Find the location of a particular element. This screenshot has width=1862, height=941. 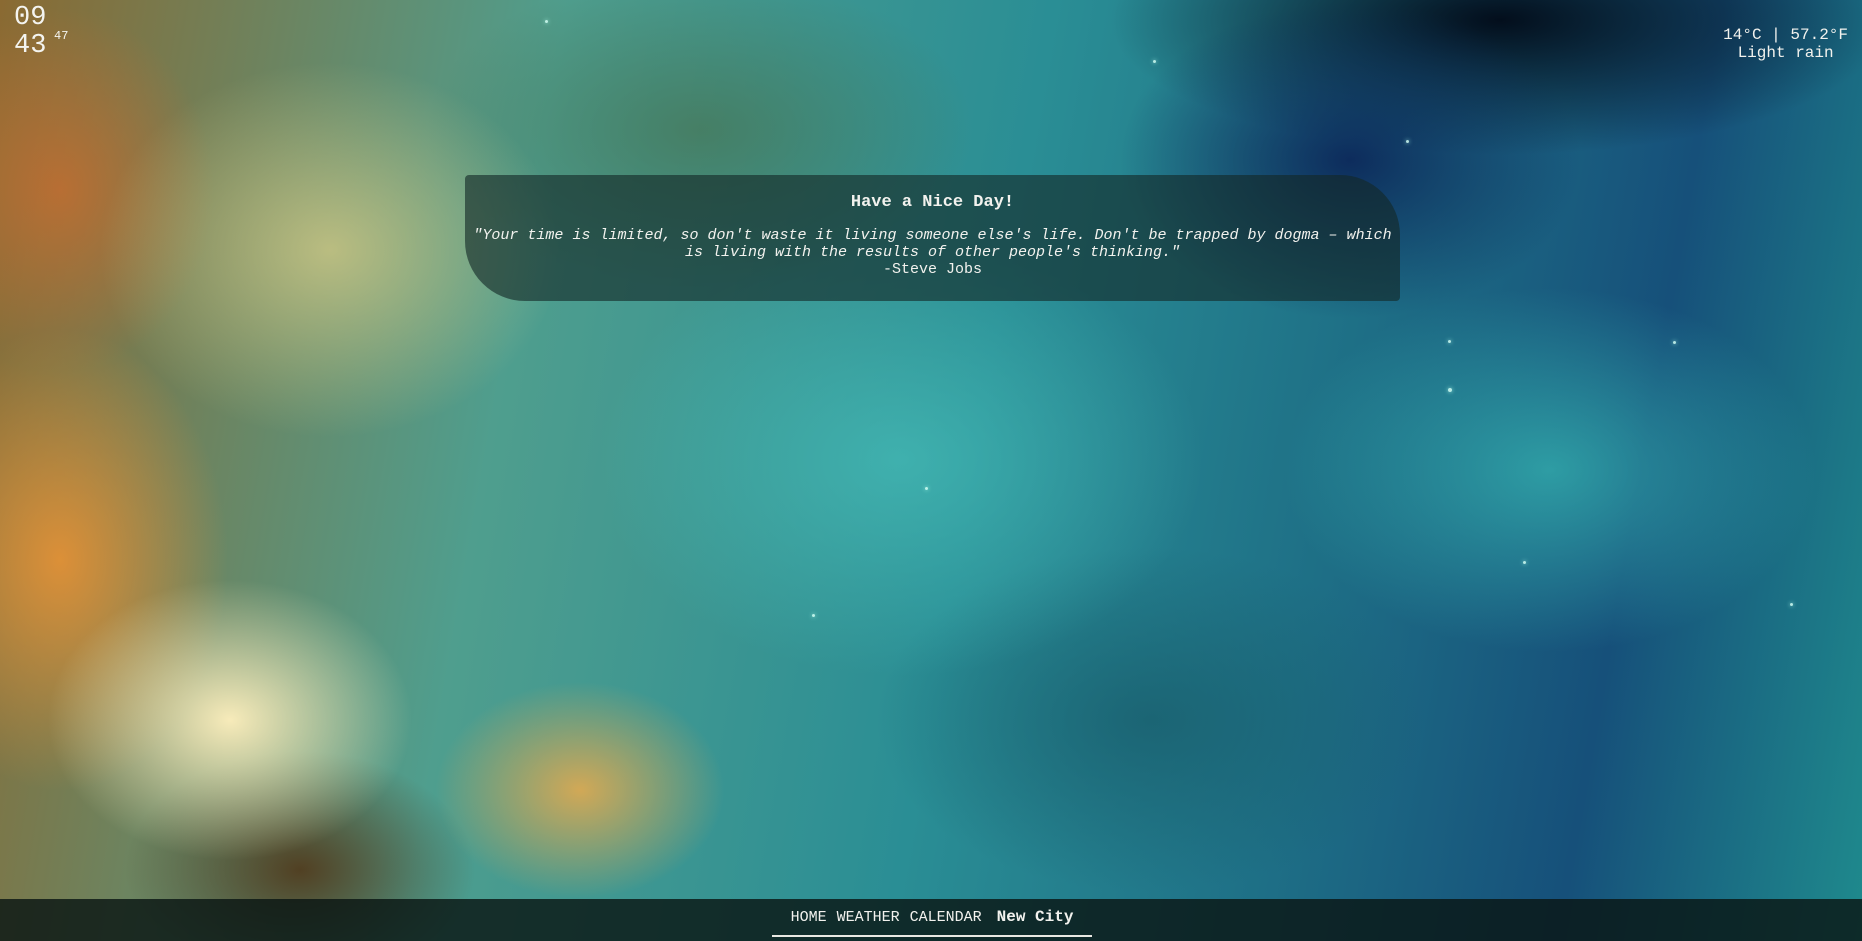

bottom-nav-bar: HOME WEATHER CALENDAR New City is located at coordinates (931, 920).